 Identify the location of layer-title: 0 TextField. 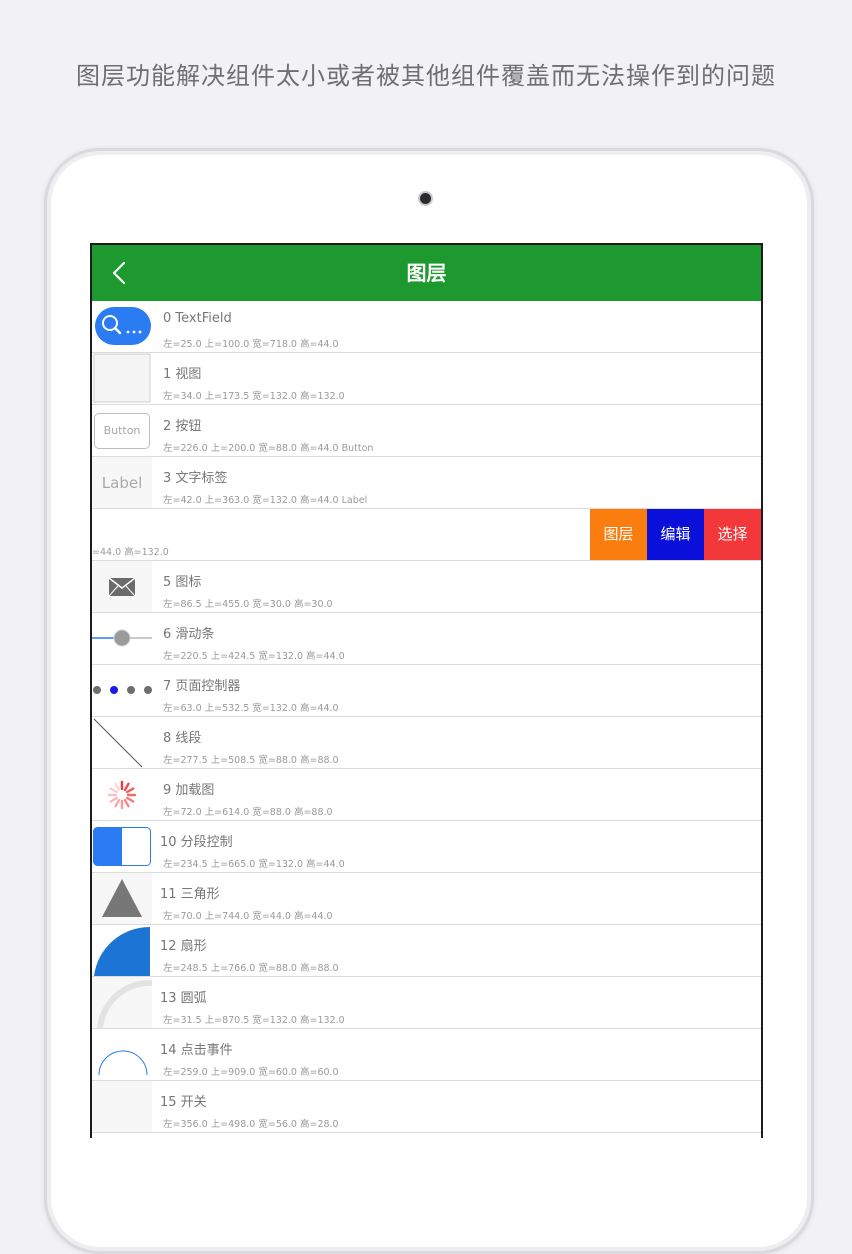
(197, 318).